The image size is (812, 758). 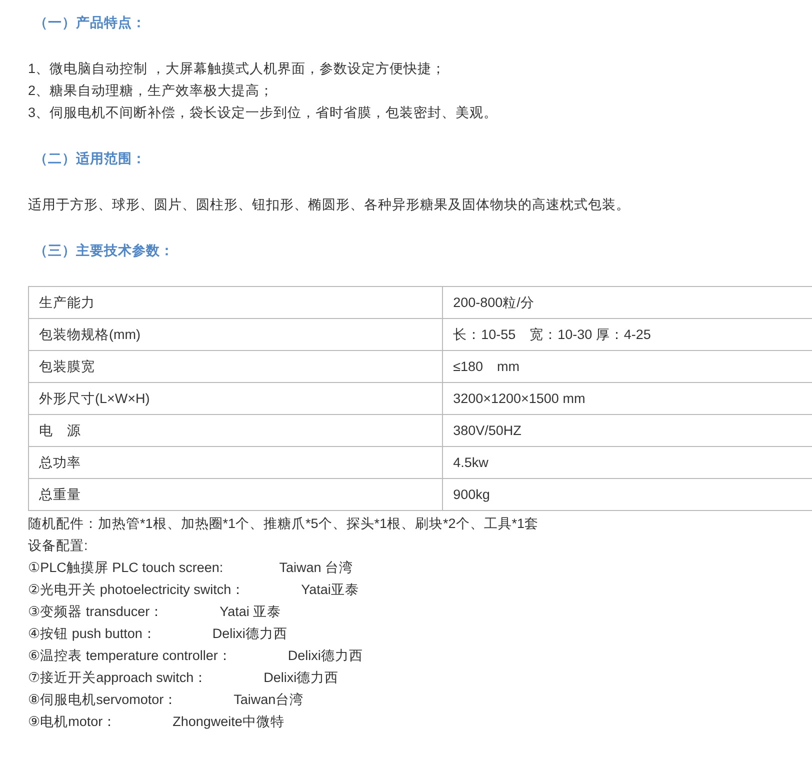 What do you see at coordinates (151, 91) in the screenshot?
I see `list-item: 2、糖果自动理糖，生产效率极大提高；` at bounding box center [151, 91].